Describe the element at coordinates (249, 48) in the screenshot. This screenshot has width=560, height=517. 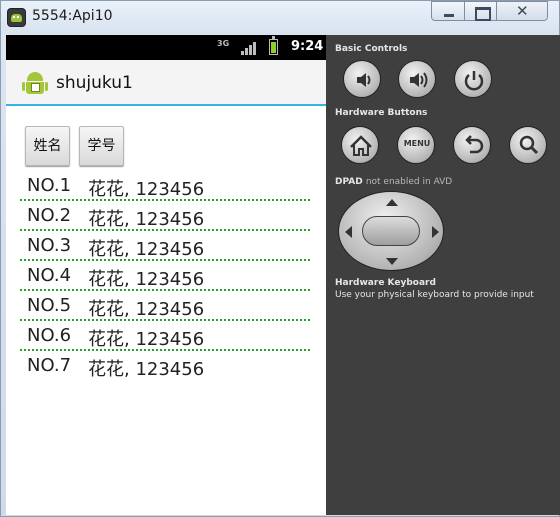
I see `signal-icon` at that location.